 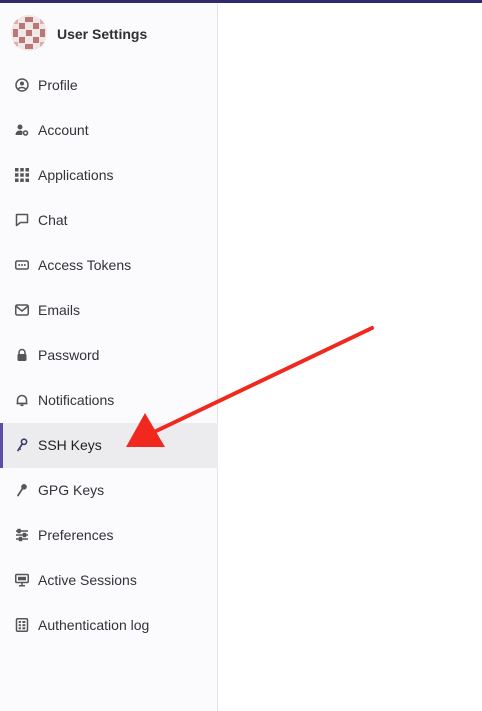 I want to click on account-icon, so click(x=22, y=130).